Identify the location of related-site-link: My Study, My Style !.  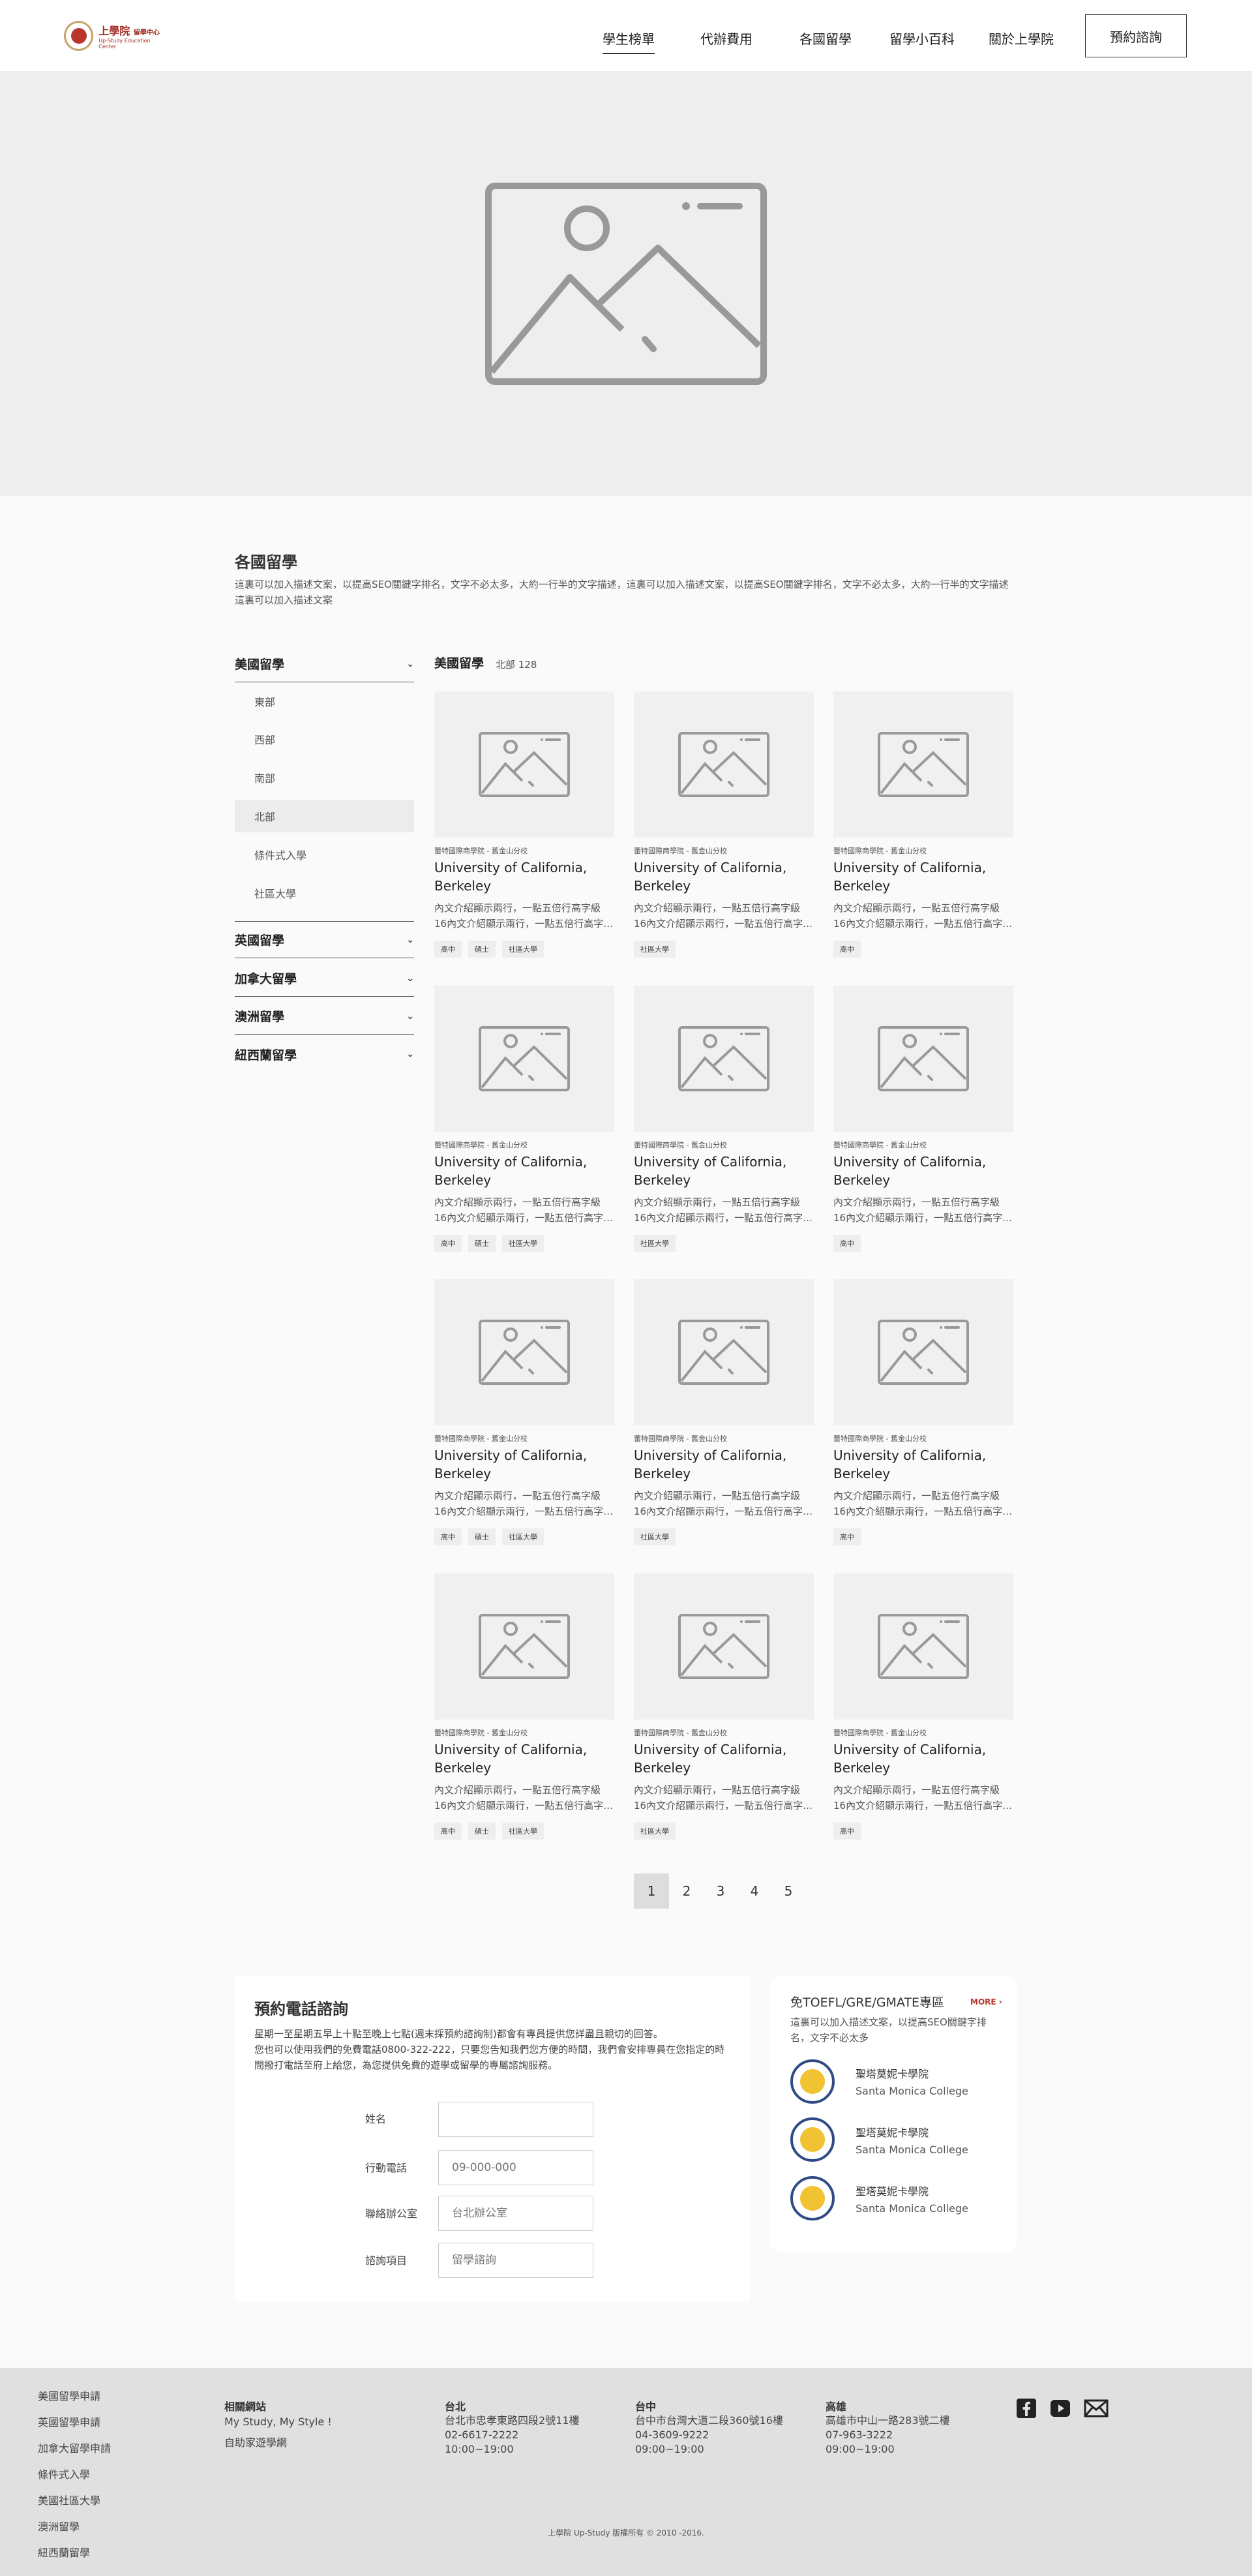
(278, 2422).